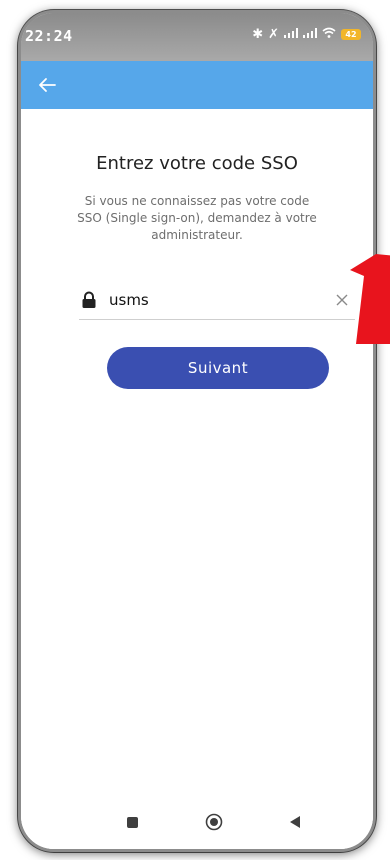 This screenshot has width=390, height=860. I want to click on bluetooth-icon: ✱, so click(258, 34).